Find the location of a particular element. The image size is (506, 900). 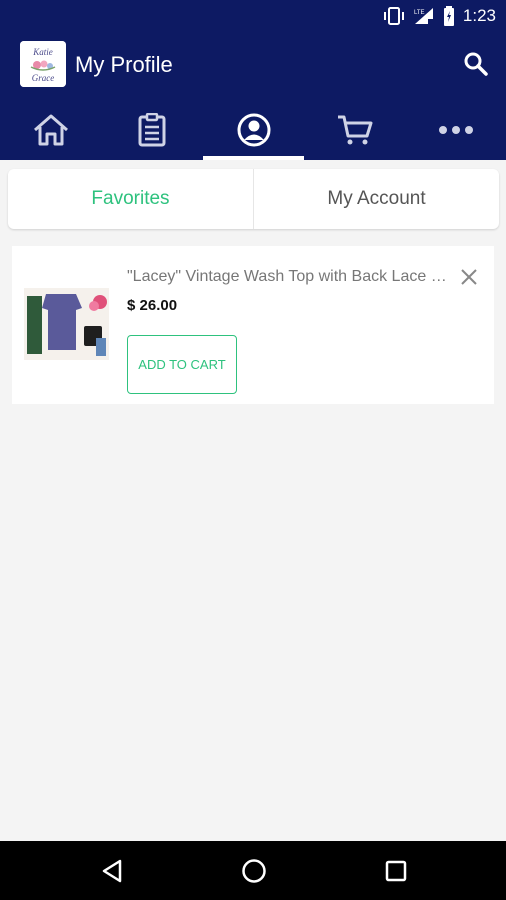

system-navigation-bar is located at coordinates (253, 870).